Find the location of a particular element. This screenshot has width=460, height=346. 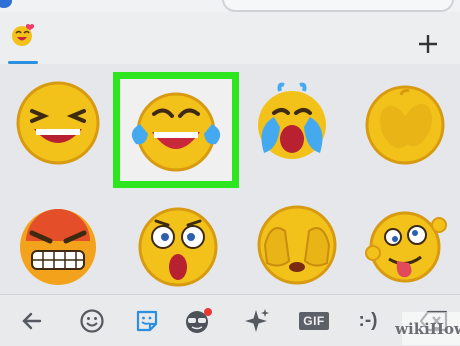

angry-grimace-emoji-sticker is located at coordinates (58, 247).